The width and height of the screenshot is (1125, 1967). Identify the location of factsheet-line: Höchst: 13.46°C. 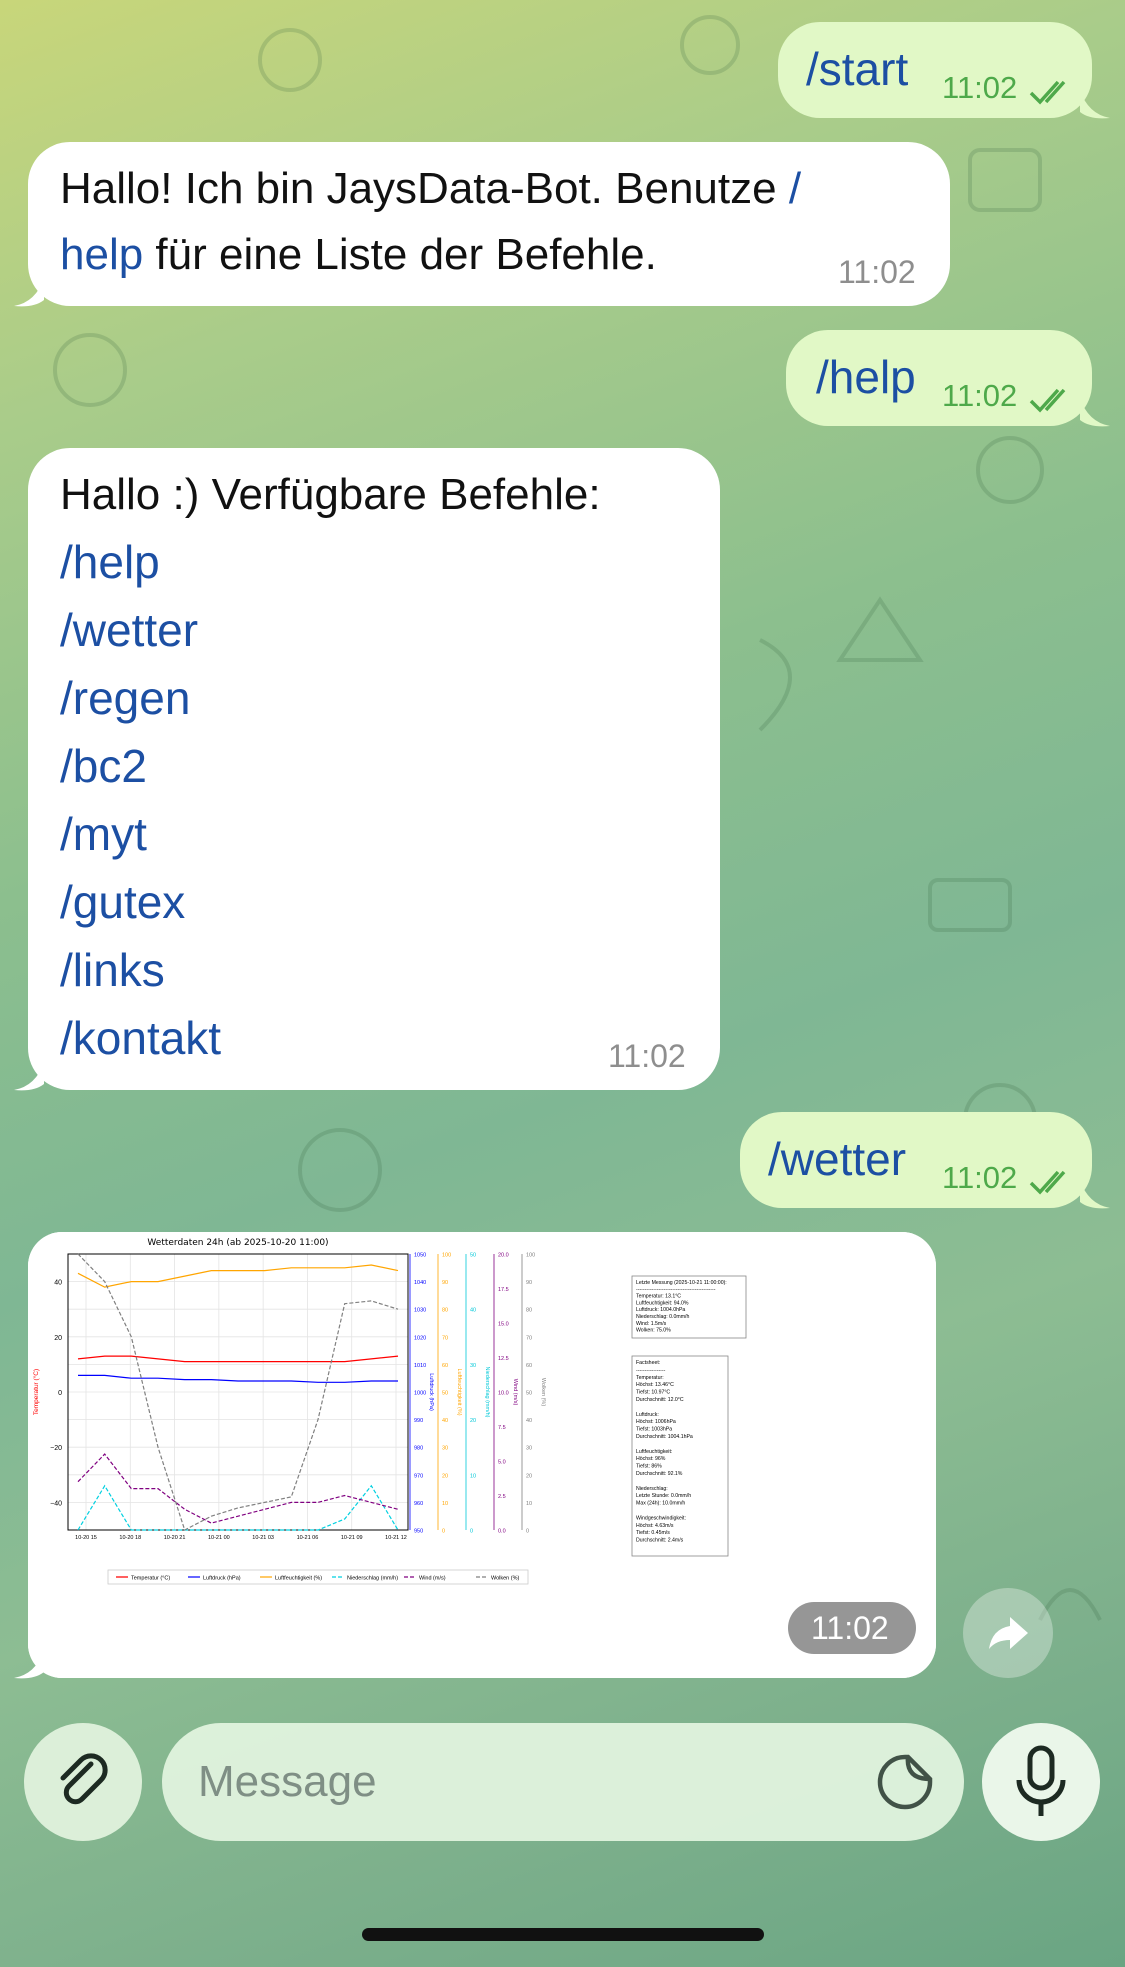
(655, 1385).